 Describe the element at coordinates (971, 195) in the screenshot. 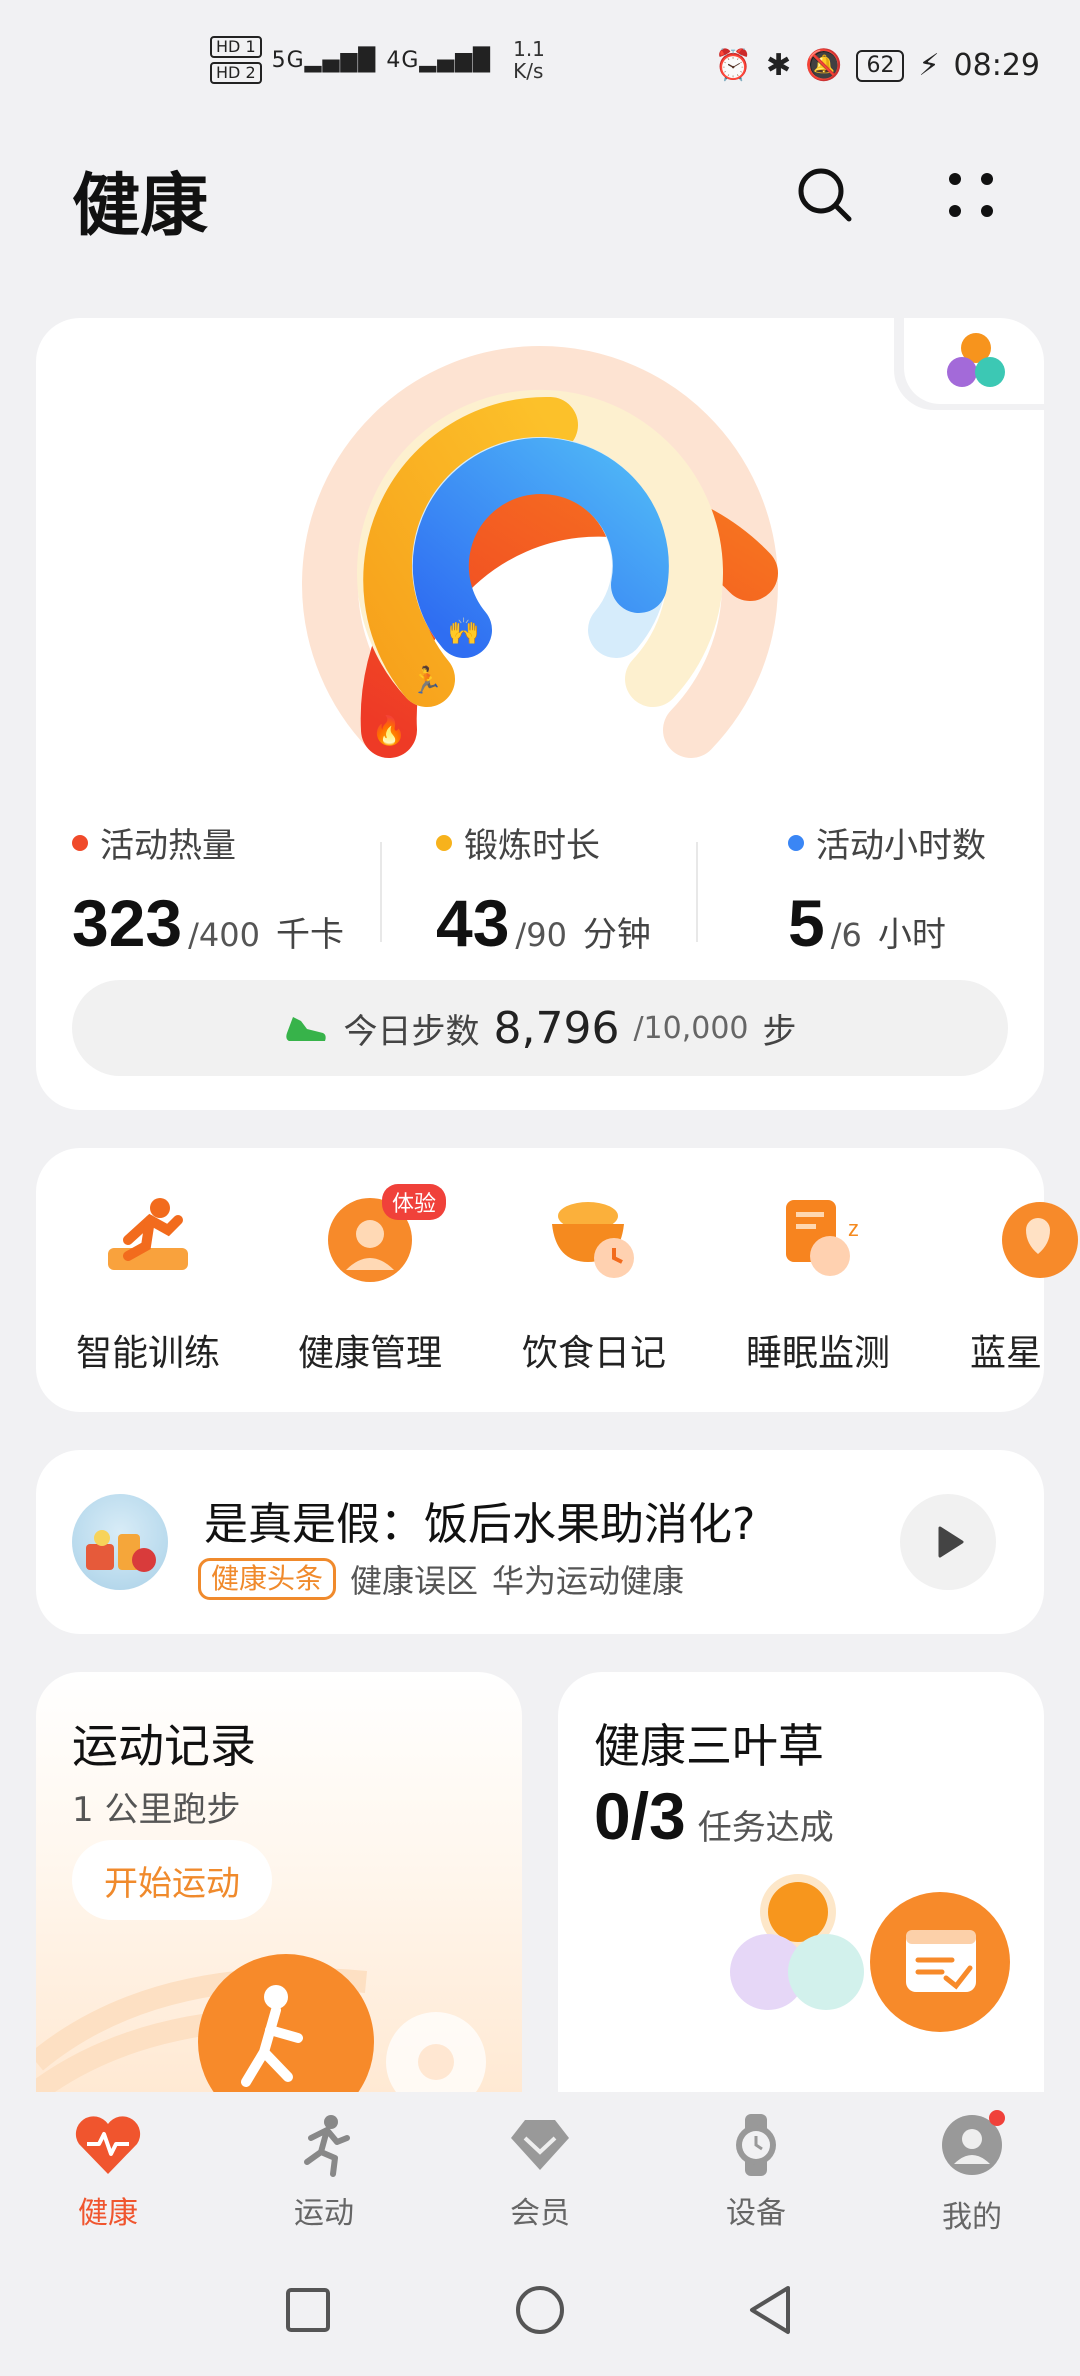

I see `more-options-icon` at that location.